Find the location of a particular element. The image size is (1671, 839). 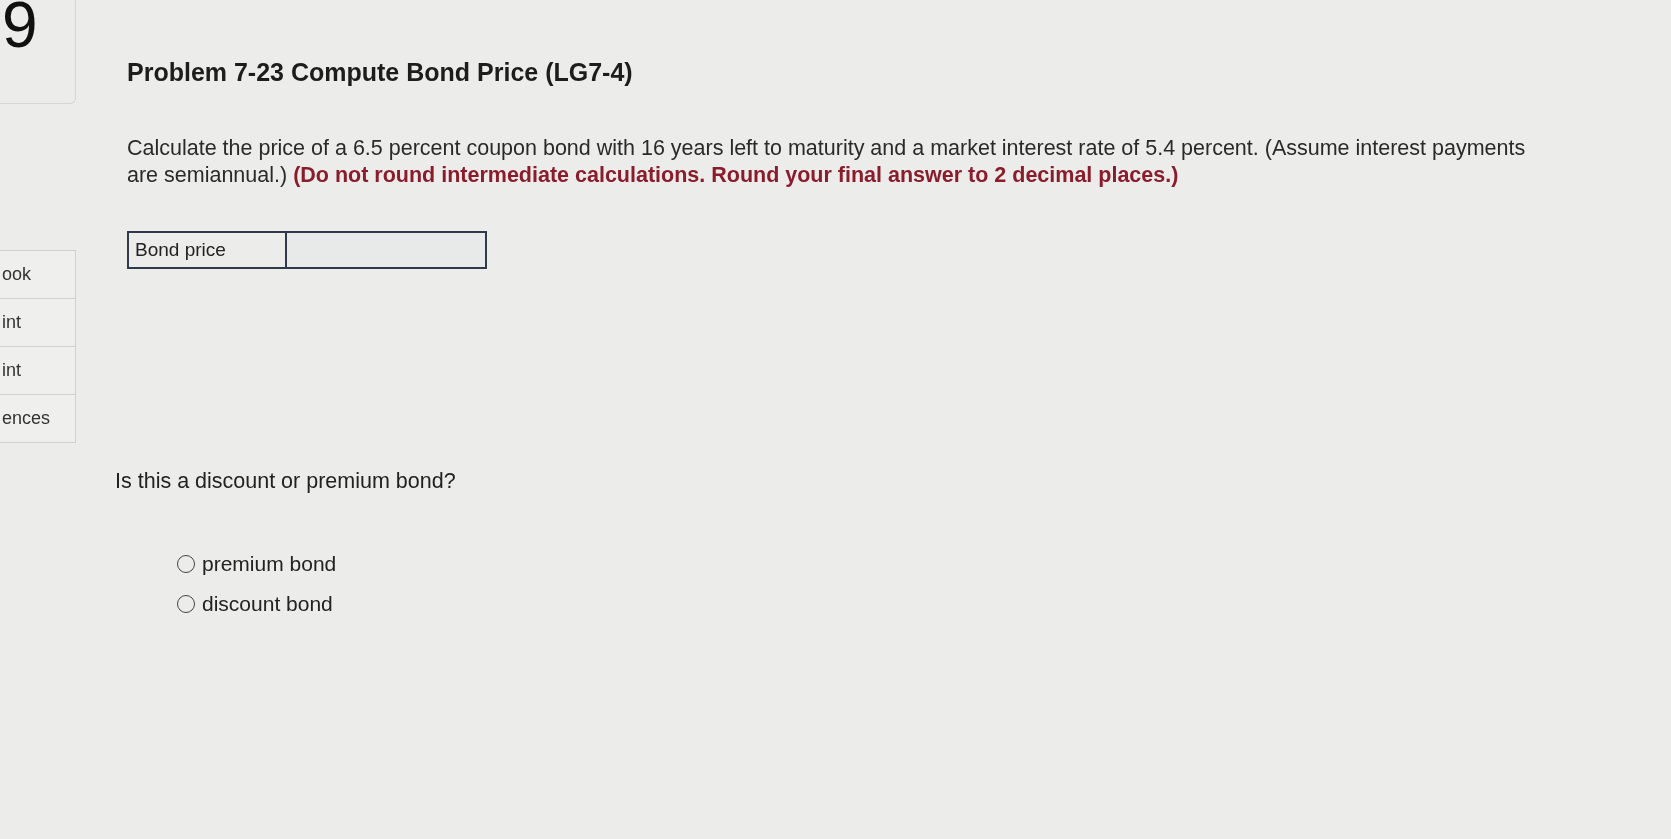

sidebar-tab: ook is located at coordinates (38, 275).